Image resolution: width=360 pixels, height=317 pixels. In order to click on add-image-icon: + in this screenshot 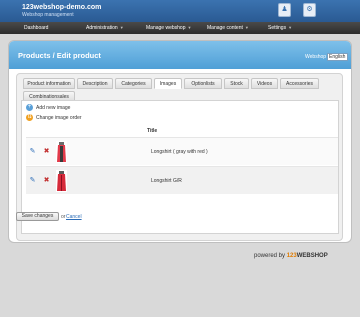, I will do `click(29, 108)`.